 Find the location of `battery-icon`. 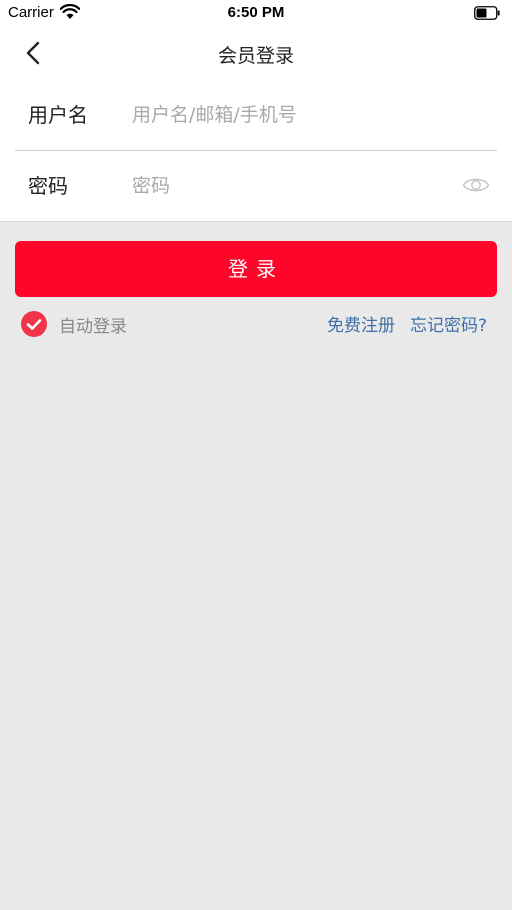

battery-icon is located at coordinates (487, 13).